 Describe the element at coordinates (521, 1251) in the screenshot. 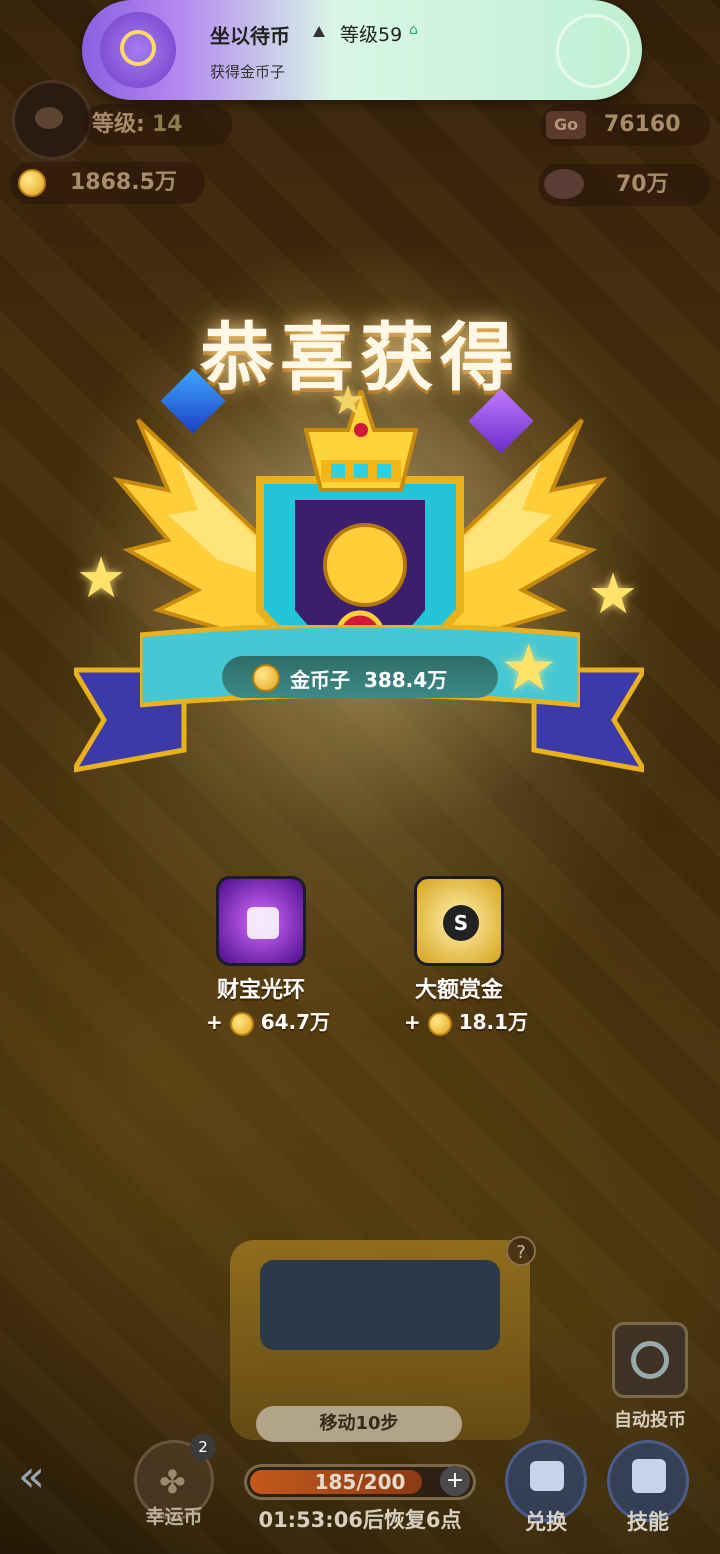

I see `help-button: ?` at that location.